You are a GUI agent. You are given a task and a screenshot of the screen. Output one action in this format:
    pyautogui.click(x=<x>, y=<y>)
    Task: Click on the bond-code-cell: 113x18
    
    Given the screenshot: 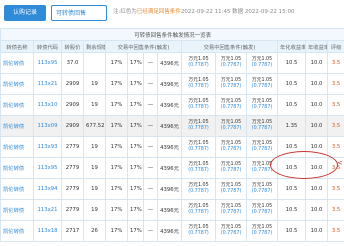 What is the action you would take?
    pyautogui.click(x=47, y=231)
    